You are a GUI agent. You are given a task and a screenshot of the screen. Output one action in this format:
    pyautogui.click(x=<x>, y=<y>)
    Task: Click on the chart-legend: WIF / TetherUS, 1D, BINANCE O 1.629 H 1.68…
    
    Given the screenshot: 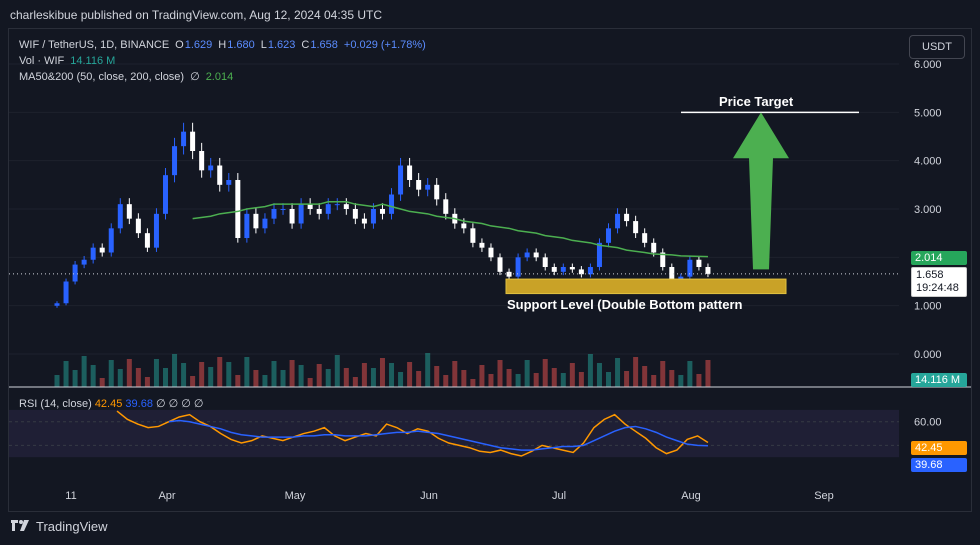 What is the action you would take?
    pyautogui.click(x=222, y=61)
    